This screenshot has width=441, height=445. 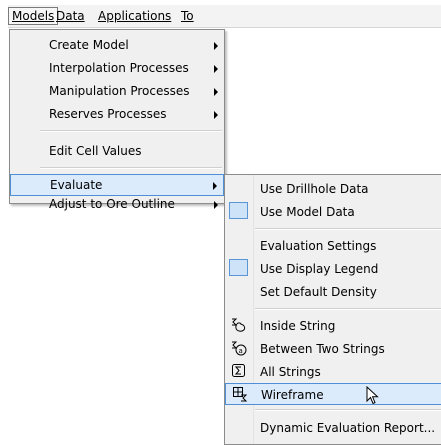 I want to click on menu-item-evaluate: Evaluate, so click(x=117, y=185).